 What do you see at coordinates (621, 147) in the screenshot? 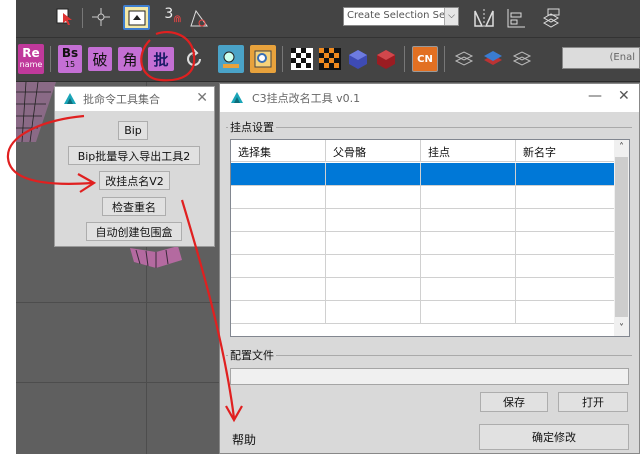
I see `scroll-up-icon: ˄` at bounding box center [621, 147].